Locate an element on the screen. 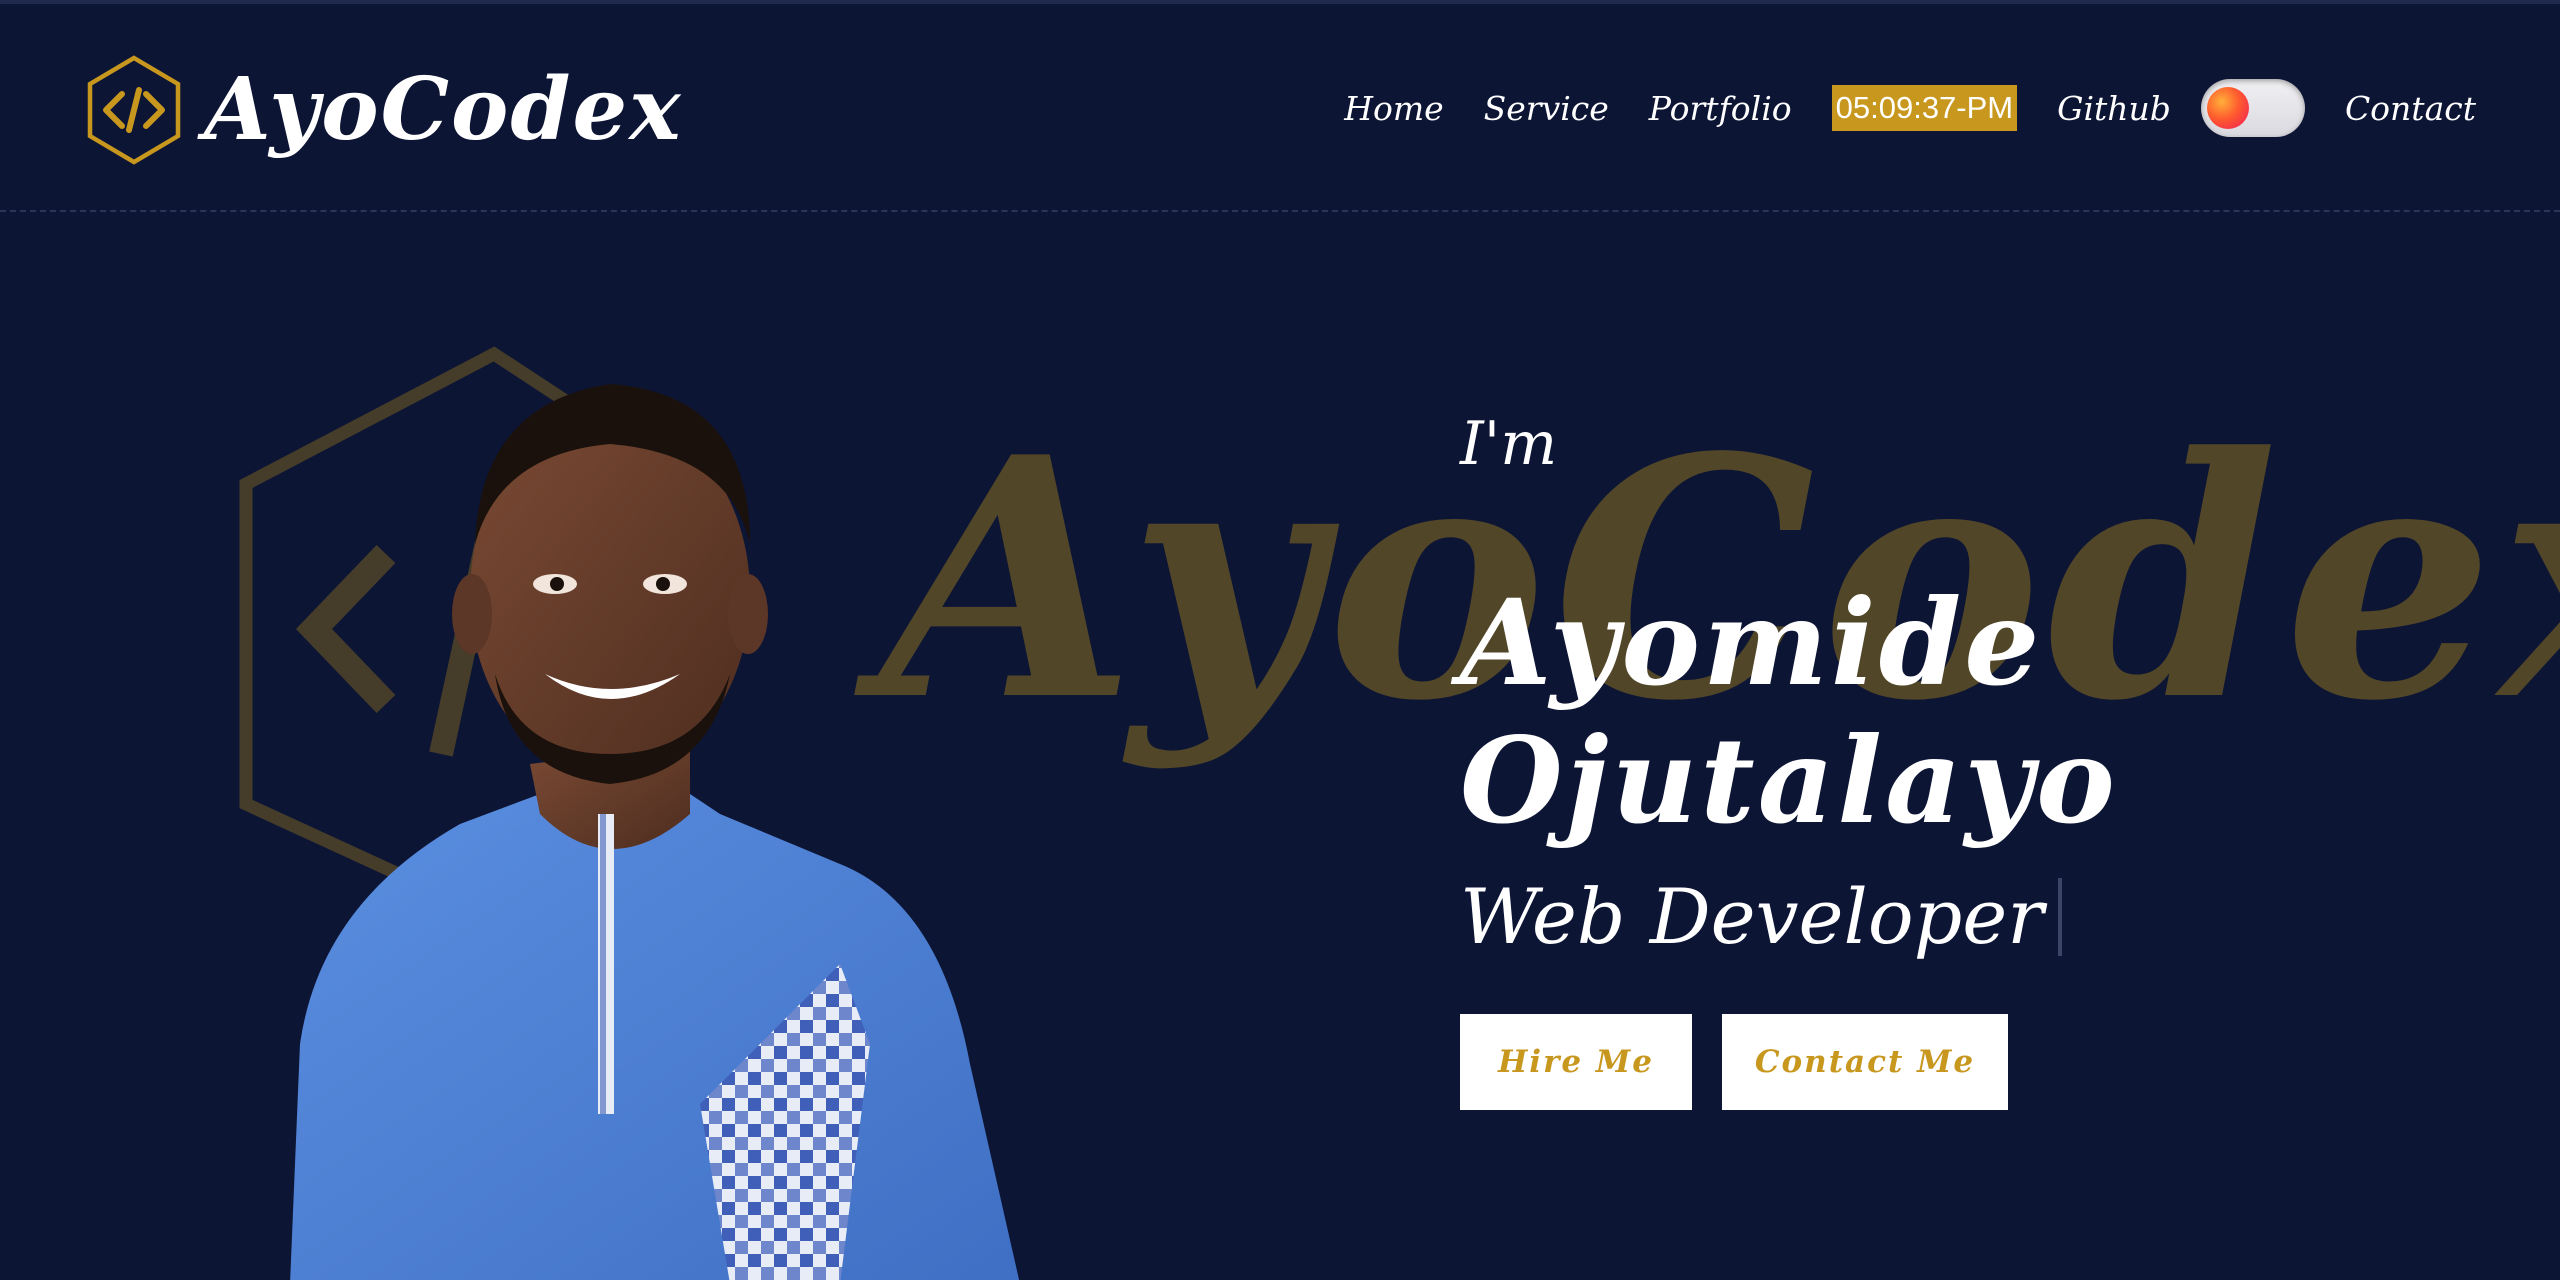 The width and height of the screenshot is (2560, 1282). hire-me-button: Hire Me is located at coordinates (1576, 1062).